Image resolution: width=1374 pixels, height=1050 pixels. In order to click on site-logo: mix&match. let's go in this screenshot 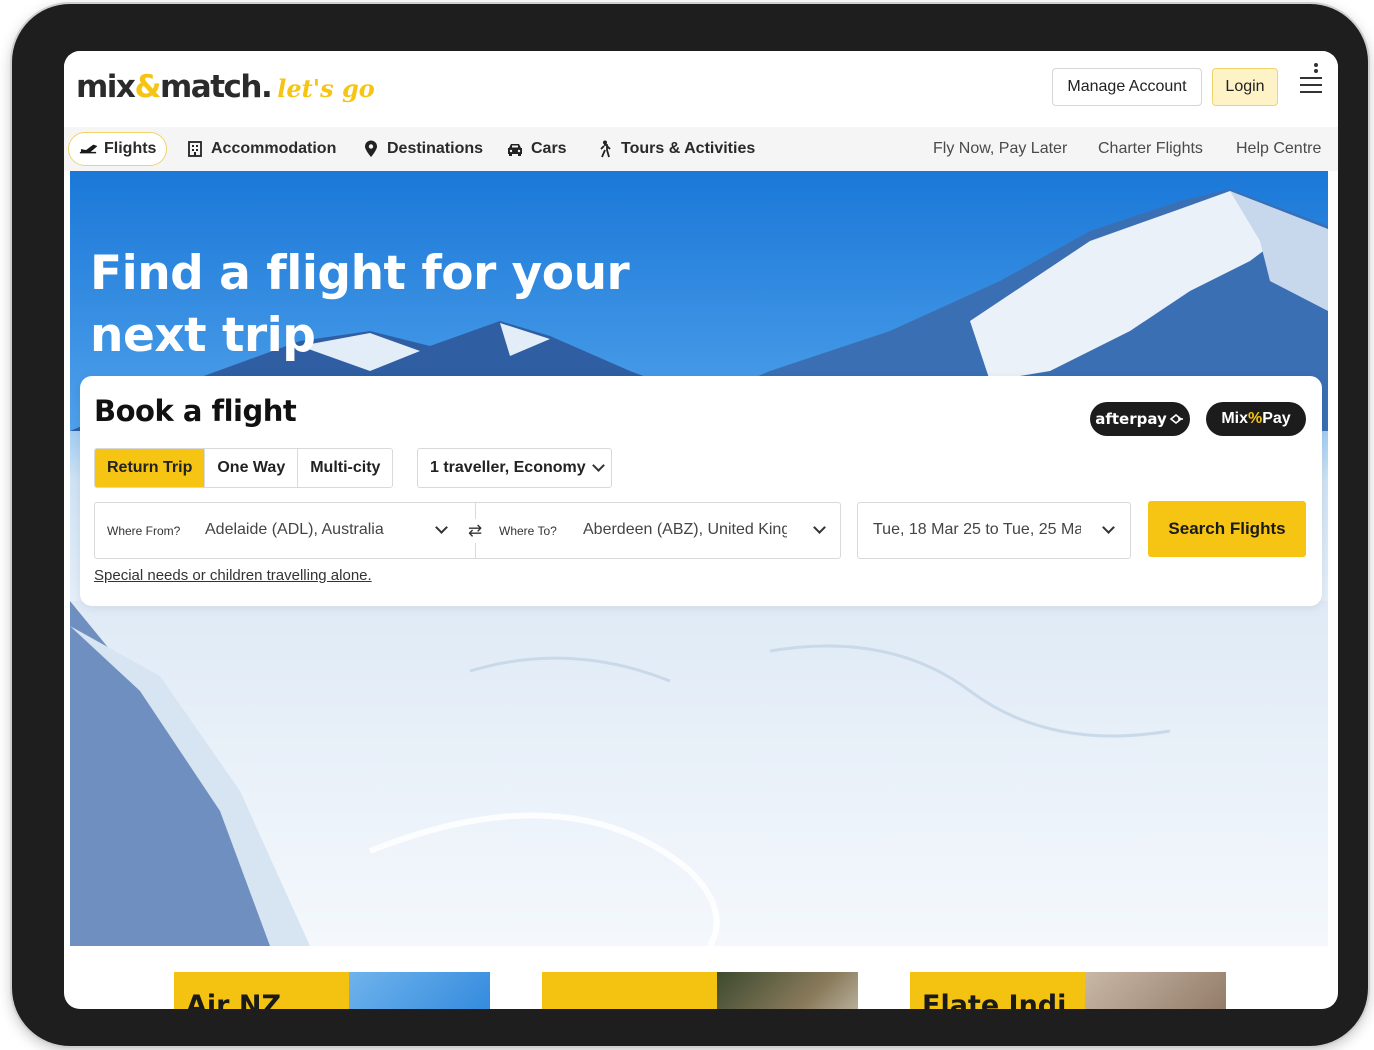, I will do `click(225, 87)`.